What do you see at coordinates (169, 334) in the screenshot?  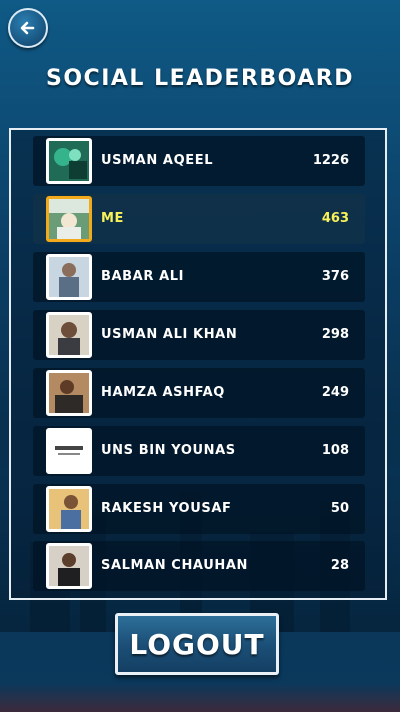 I see `player-name: USMAN ALI KHAN` at bounding box center [169, 334].